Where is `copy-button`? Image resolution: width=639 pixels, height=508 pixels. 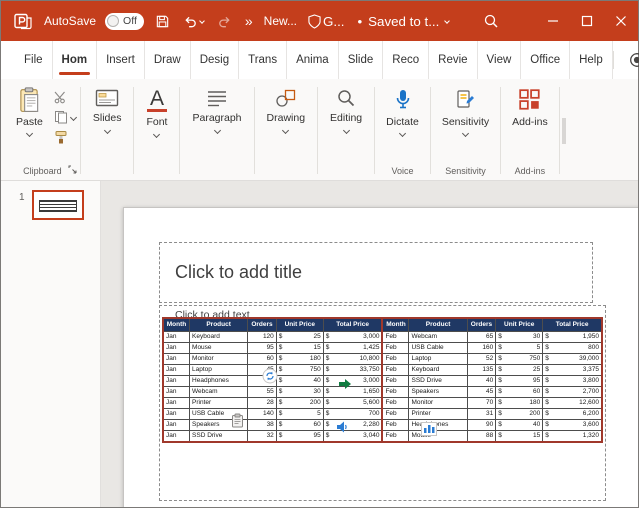 copy-button is located at coordinates (65, 117).